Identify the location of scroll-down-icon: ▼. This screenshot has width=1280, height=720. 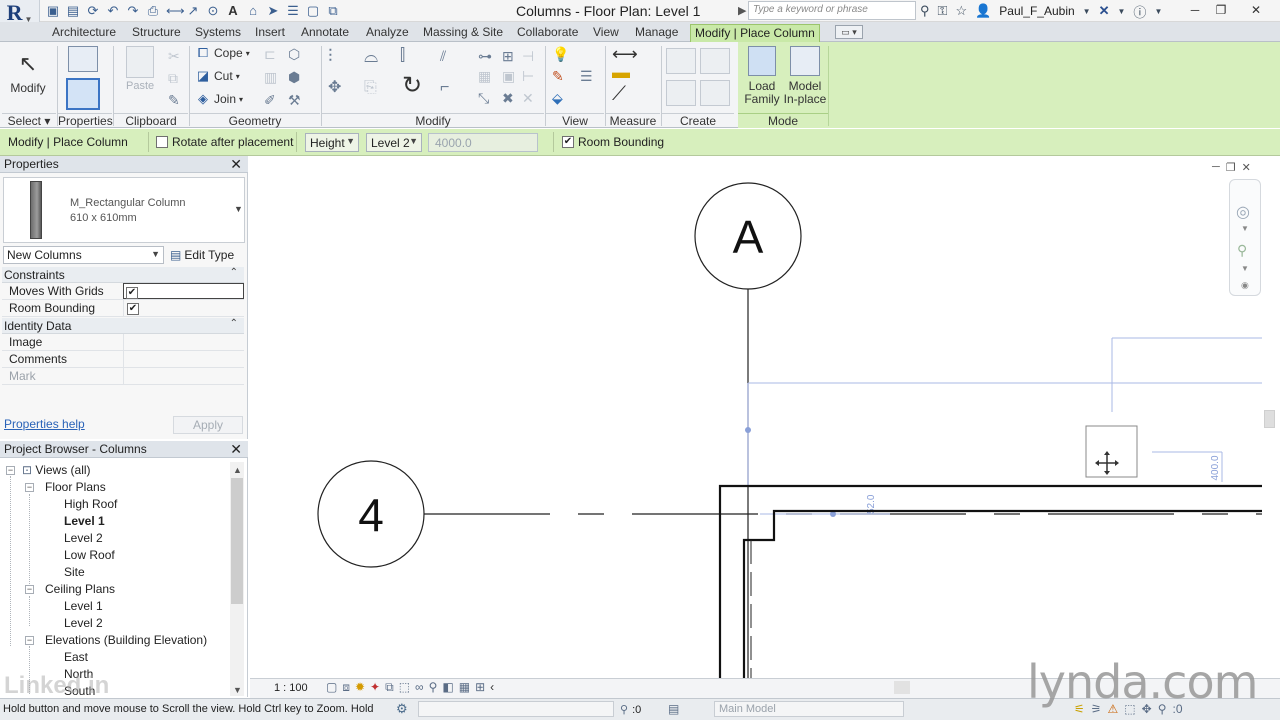
(237, 690).